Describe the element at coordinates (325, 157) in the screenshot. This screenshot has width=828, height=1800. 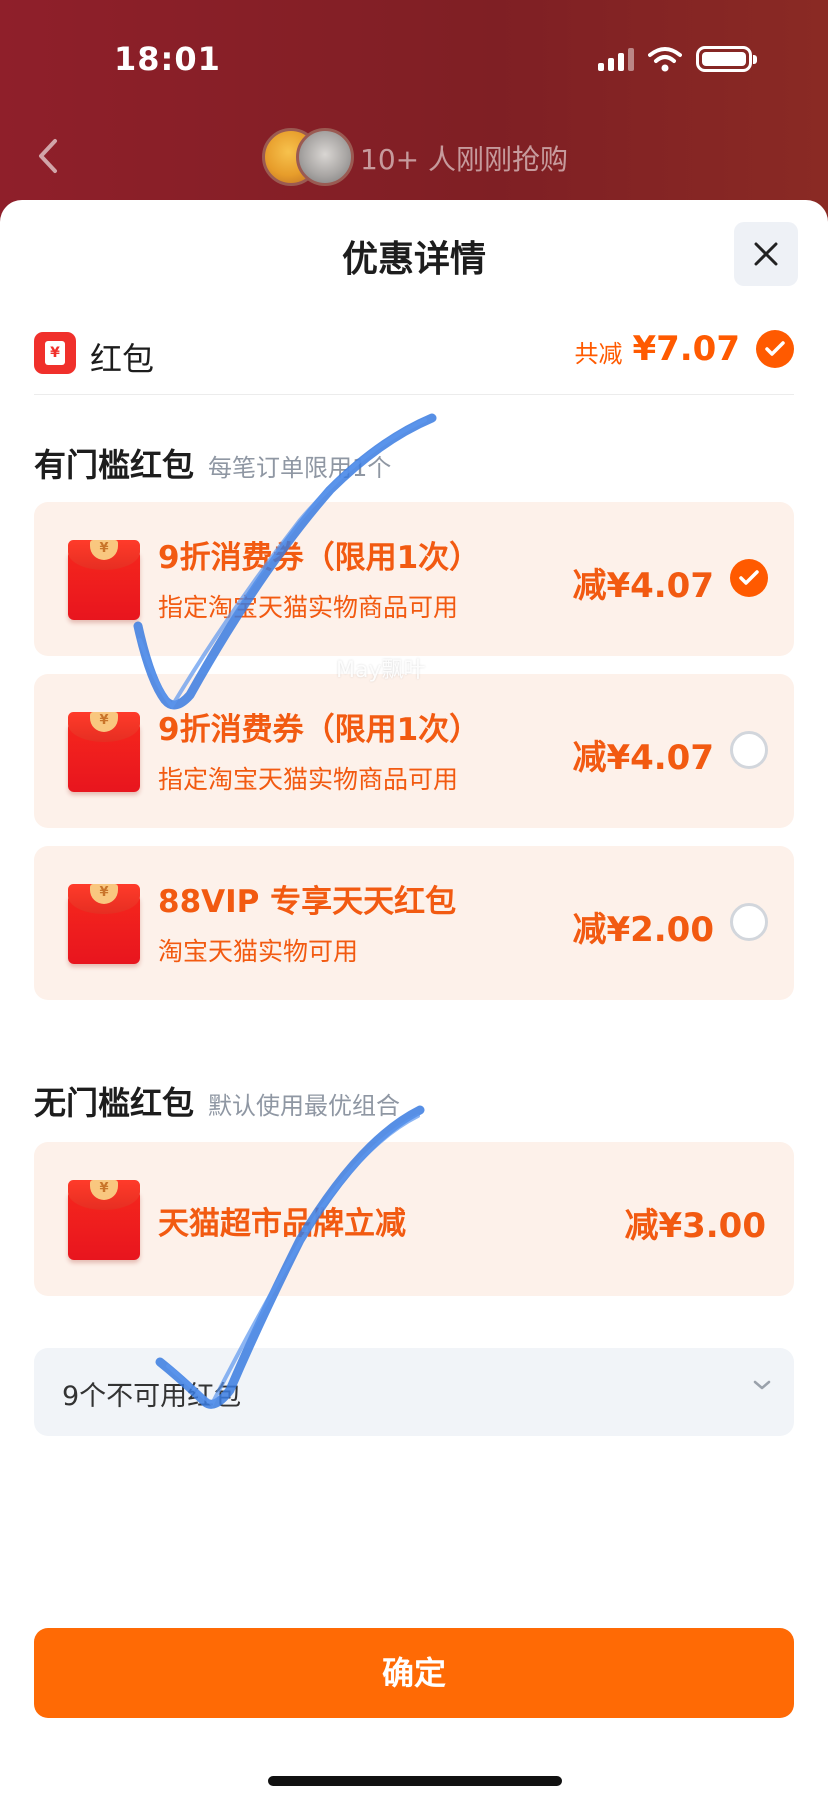
I see `avatar` at that location.